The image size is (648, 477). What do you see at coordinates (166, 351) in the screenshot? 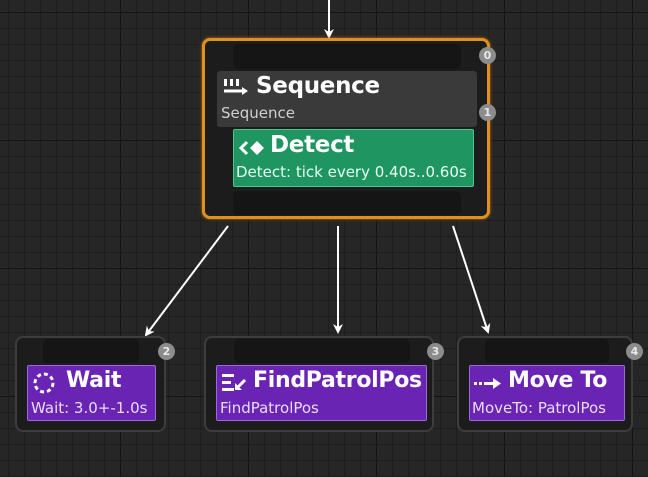
I see `wait-execution-index: 2` at bounding box center [166, 351].